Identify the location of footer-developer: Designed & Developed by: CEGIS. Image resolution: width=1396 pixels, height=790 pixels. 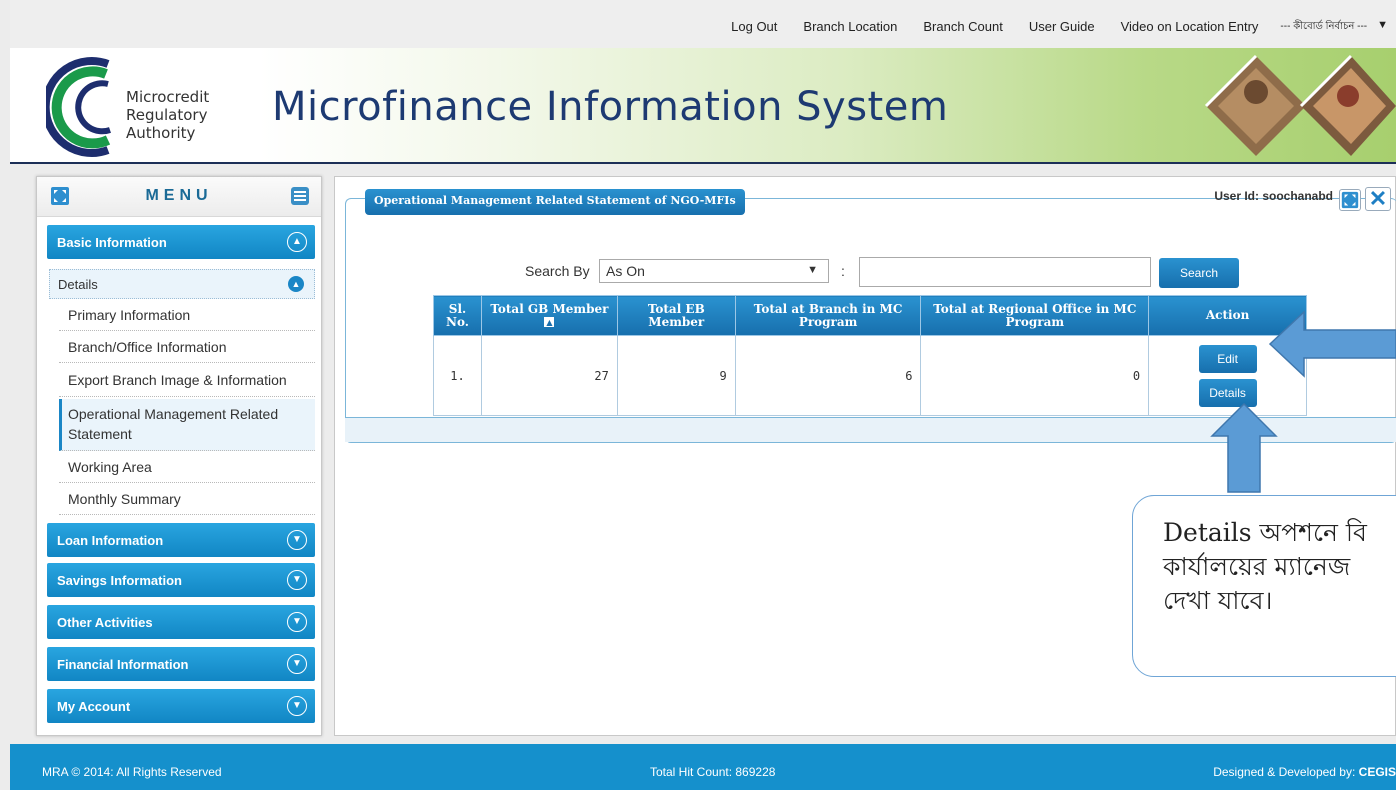
(1304, 772).